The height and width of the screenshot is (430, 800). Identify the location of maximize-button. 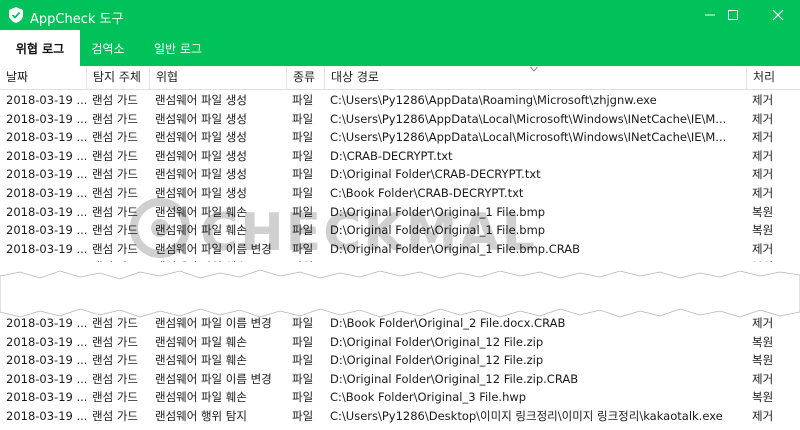
(732, 15).